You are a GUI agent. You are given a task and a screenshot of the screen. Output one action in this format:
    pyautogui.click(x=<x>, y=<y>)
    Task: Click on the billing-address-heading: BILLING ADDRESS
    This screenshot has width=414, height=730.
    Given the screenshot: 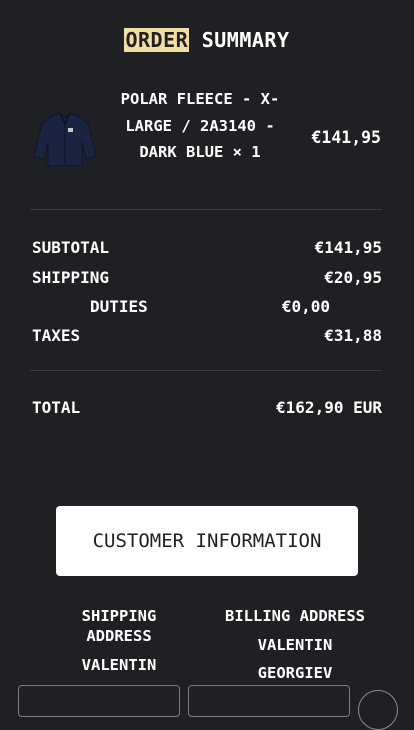 What is the action you would take?
    pyautogui.click(x=295, y=616)
    